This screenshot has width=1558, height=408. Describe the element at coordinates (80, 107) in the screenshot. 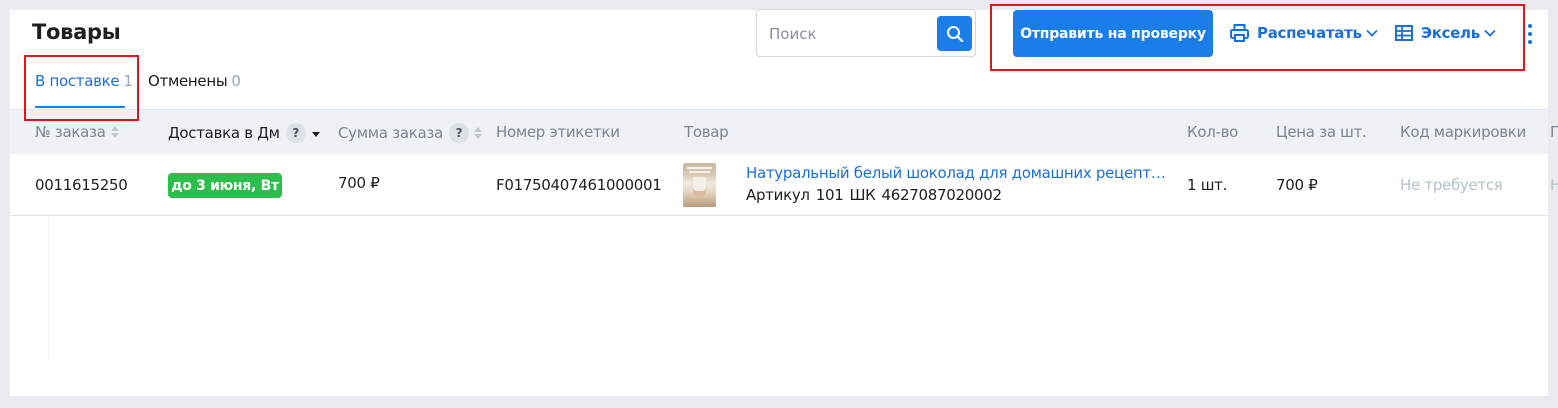

I see `active-tab-indicator` at that location.